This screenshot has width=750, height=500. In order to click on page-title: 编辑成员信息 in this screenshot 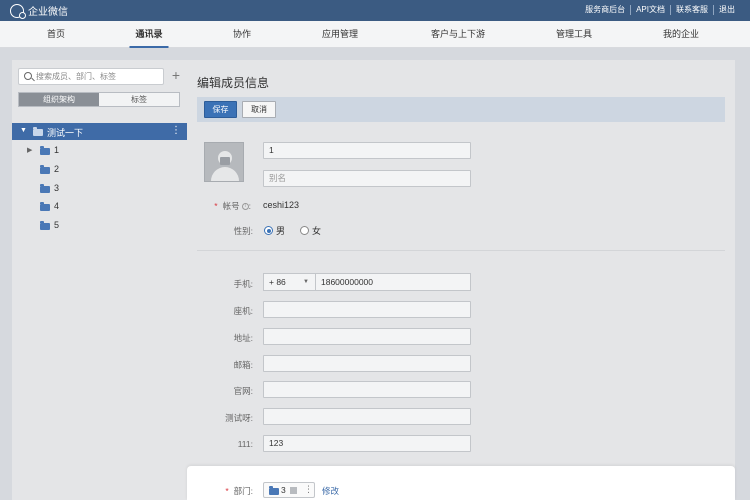, I will do `click(233, 83)`.